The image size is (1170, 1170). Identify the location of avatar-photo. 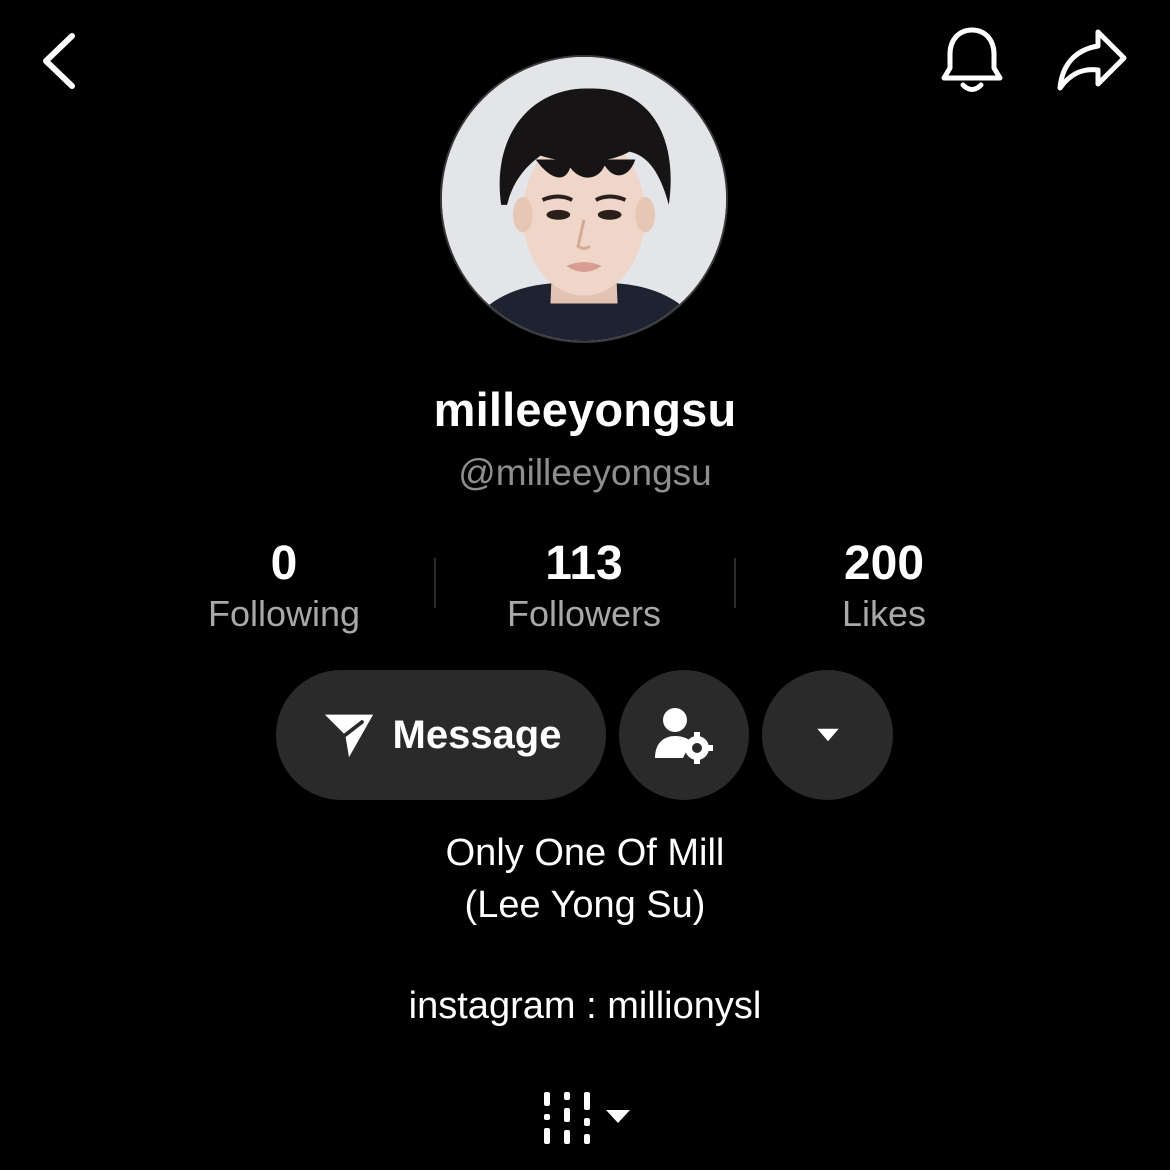
(584, 199).